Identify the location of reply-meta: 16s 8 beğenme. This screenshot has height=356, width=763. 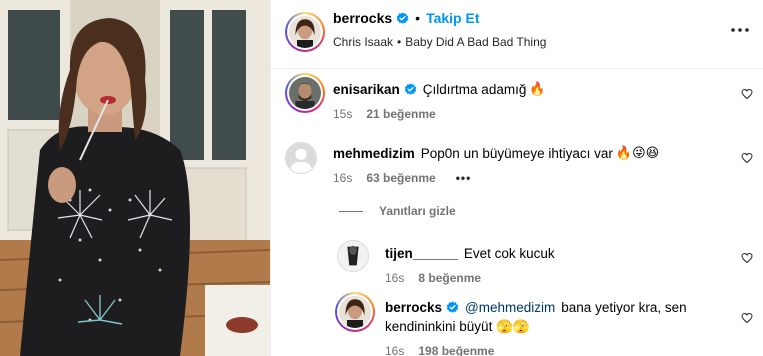
(433, 278).